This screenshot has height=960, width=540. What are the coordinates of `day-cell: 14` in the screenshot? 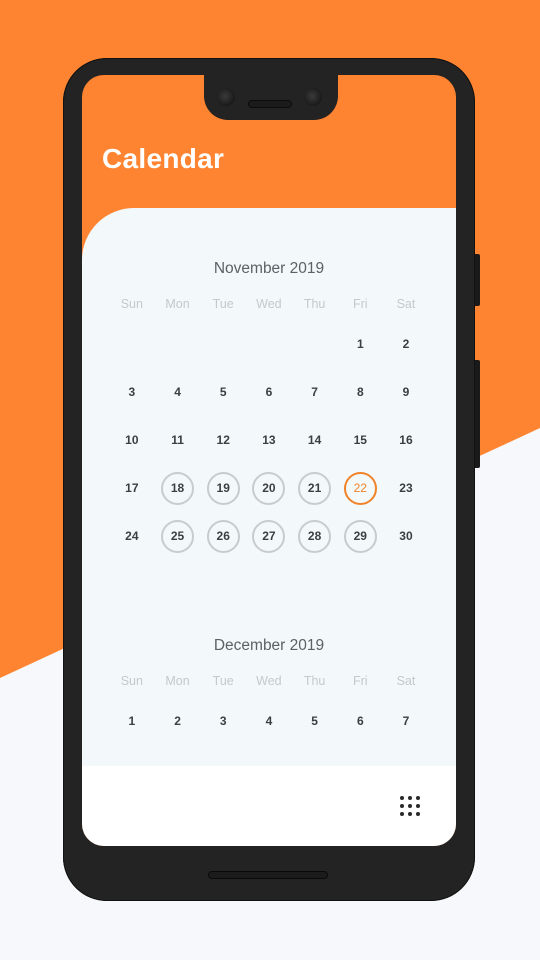 It's located at (315, 440).